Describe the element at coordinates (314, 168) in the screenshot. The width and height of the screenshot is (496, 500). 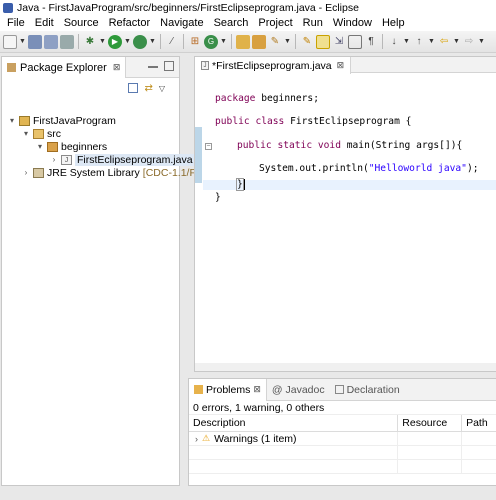
I see `code-text: System.out.println(` at that location.